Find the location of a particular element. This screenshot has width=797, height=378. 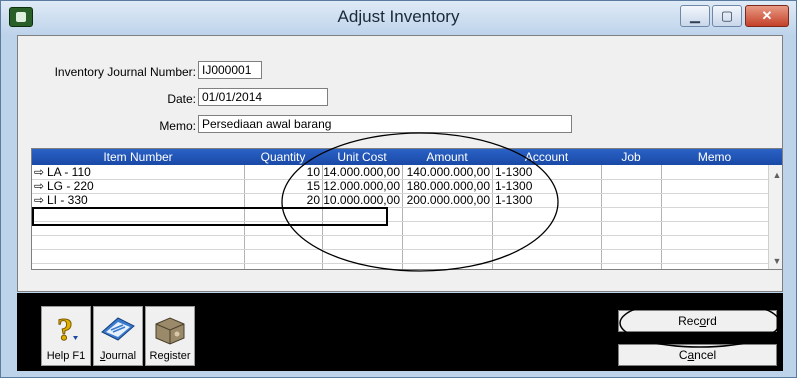

annotation-overlay is located at coordinates (700, 323).